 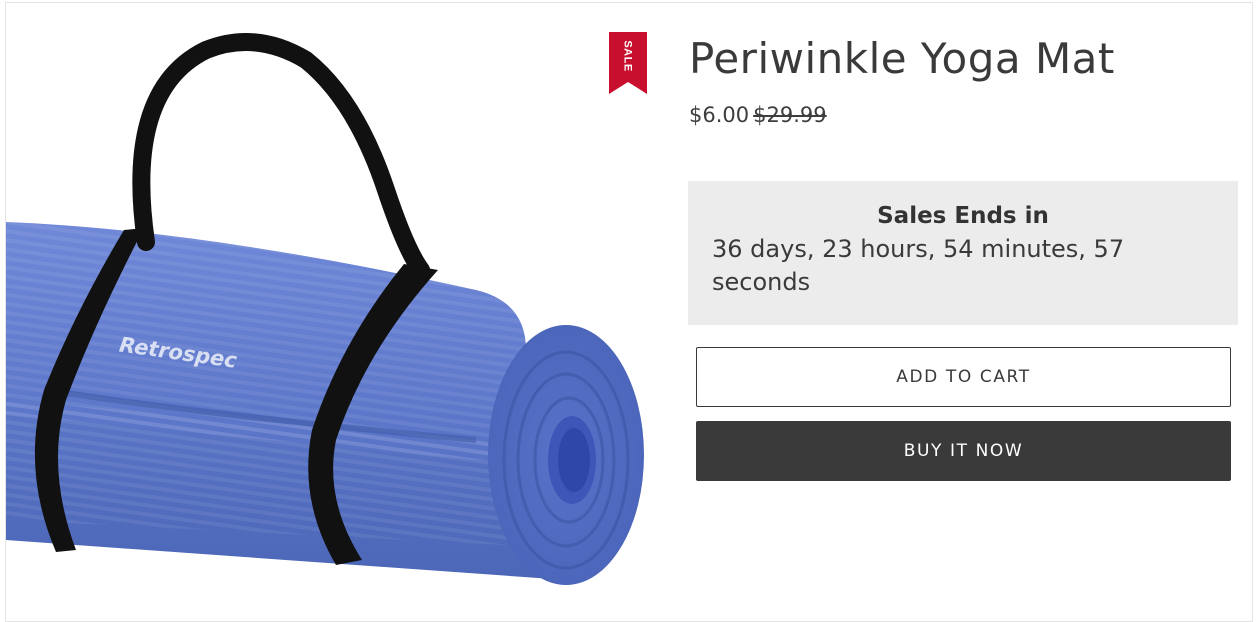 I want to click on strap-handle, so click(x=281, y=156).